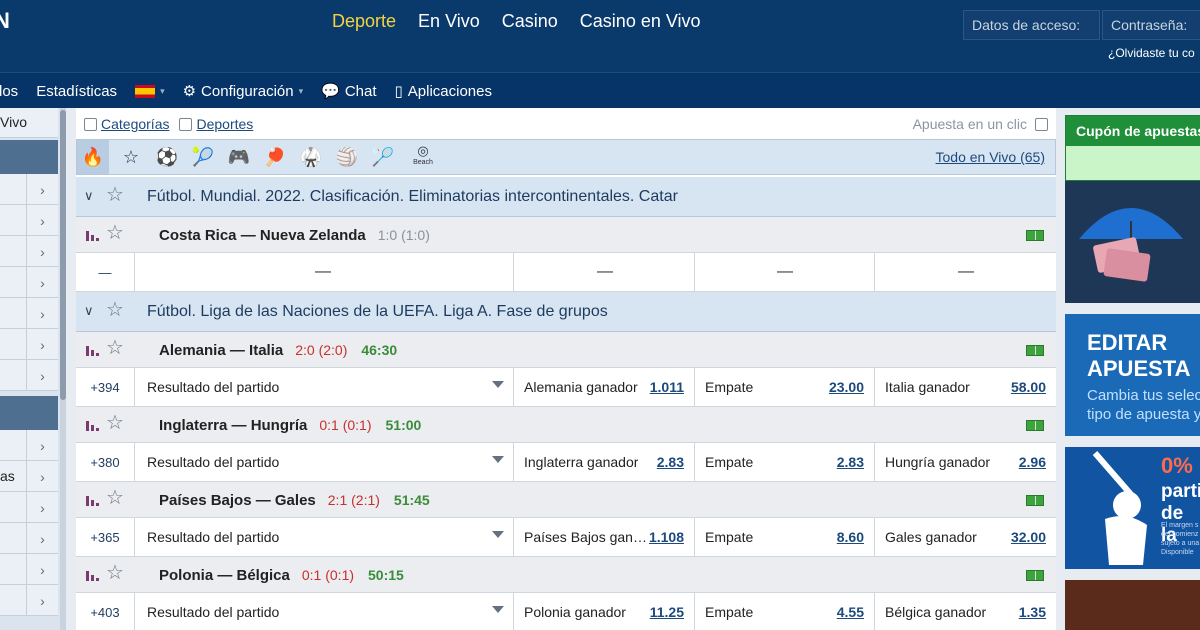  What do you see at coordinates (105, 387) in the screenshot?
I see `more-markets: +394` at bounding box center [105, 387].